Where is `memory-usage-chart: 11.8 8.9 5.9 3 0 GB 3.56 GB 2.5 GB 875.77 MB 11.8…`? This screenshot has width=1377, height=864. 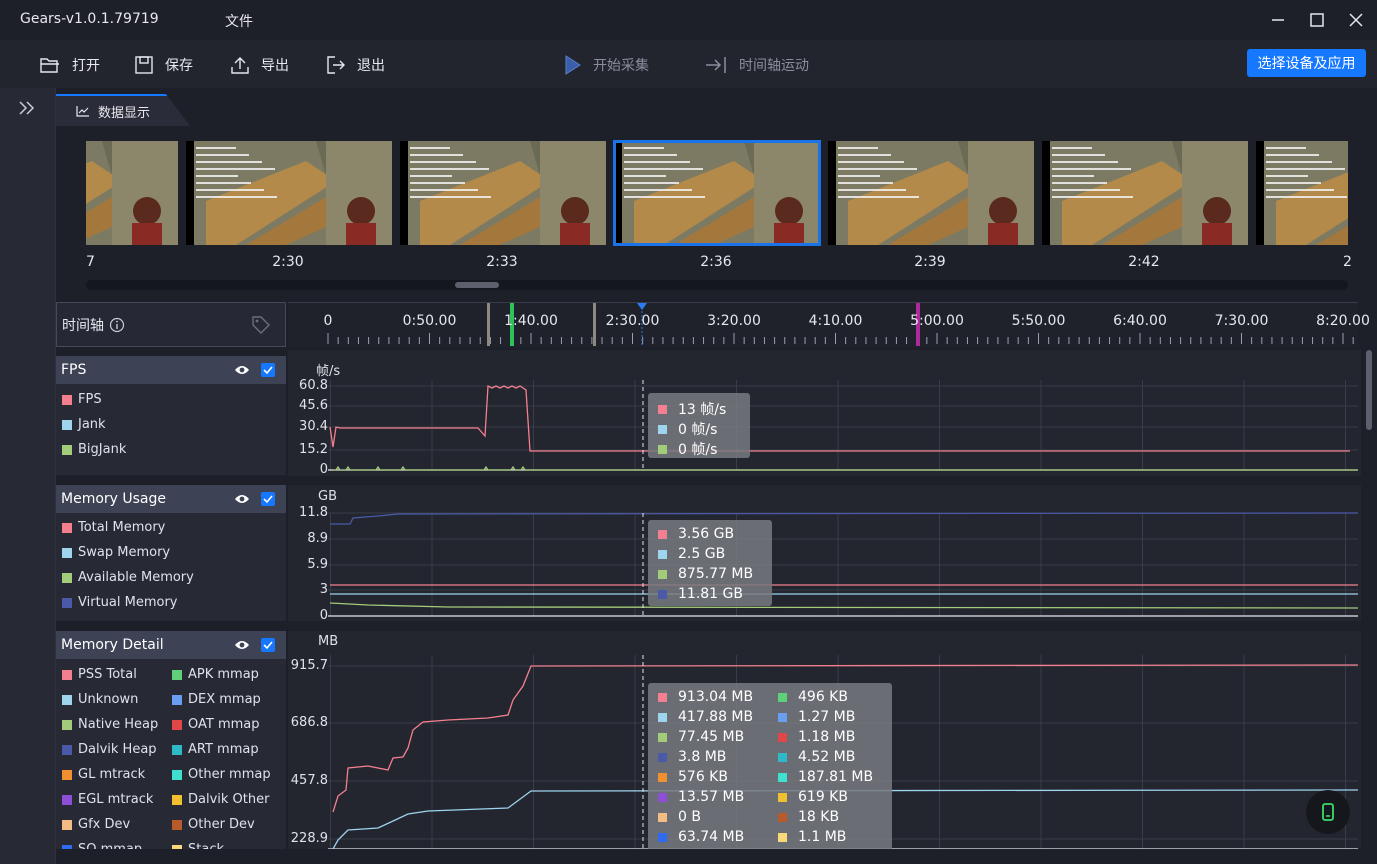 memory-usage-chart: 11.8 8.9 5.9 3 0 GB 3.56 GB 2.5 GB 875.77 MB 11.8… is located at coordinates (824, 553).